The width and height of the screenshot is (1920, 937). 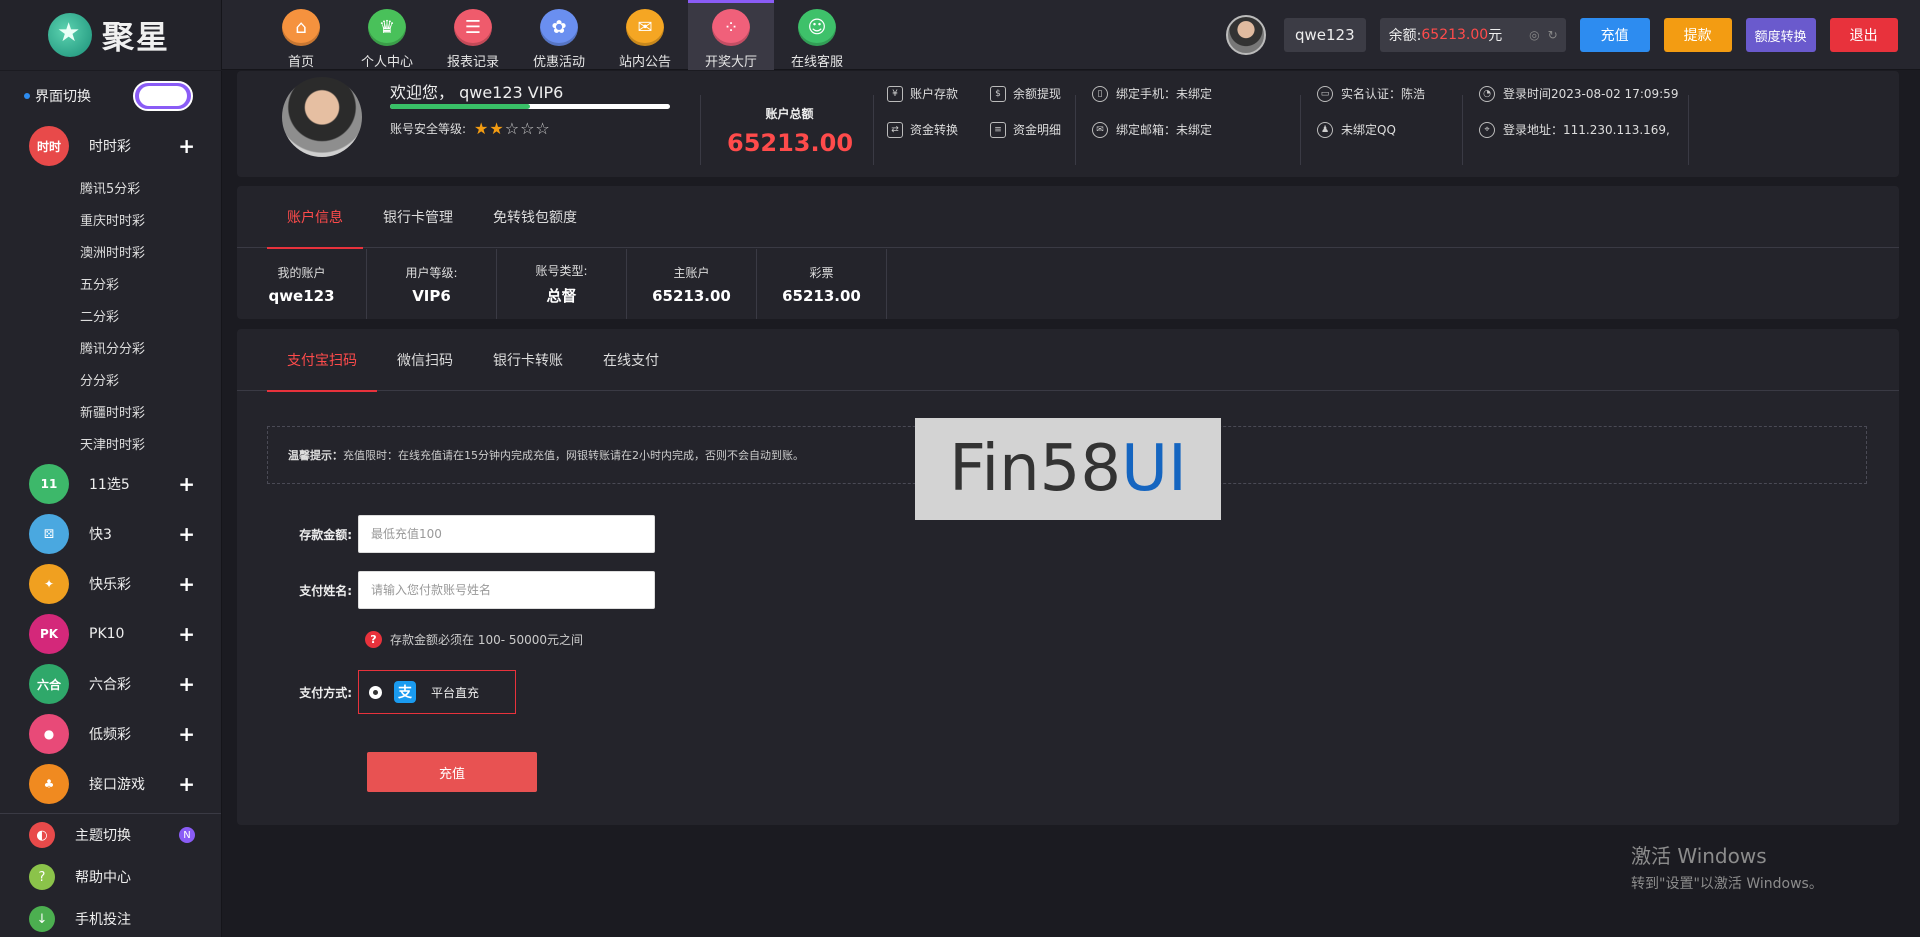 I want to click on tab-wallet-quota: 免转钱包额度, so click(x=535, y=217).